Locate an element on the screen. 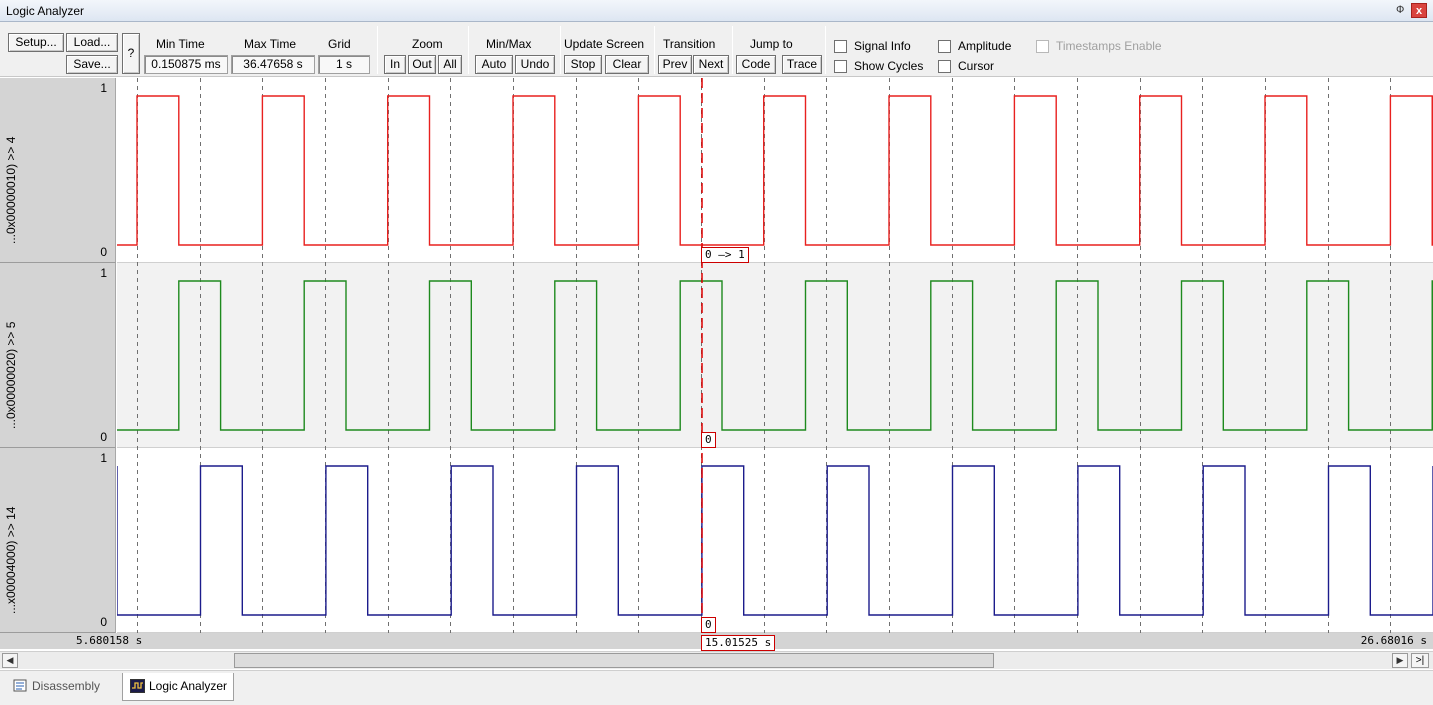  amplitude-label: Amplitude is located at coordinates (985, 46).